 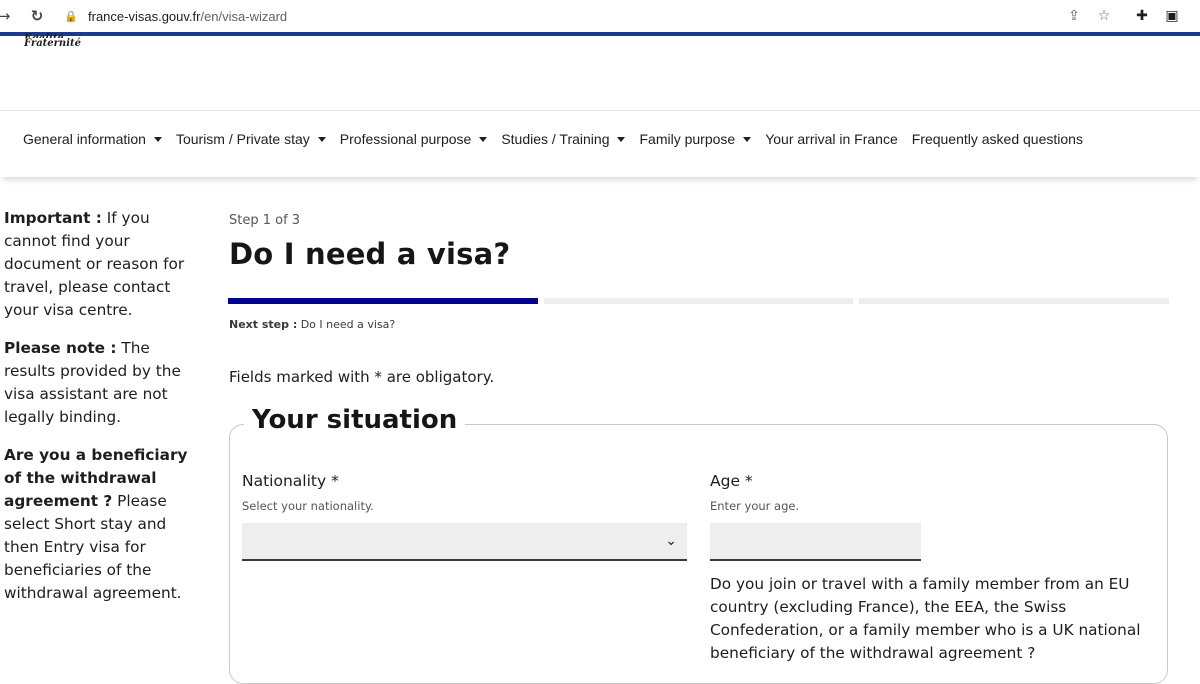 What do you see at coordinates (590, 16) in the screenshot?
I see `address-bar: 🔒 france-visas.gouv.fr/en/visa-wizard` at bounding box center [590, 16].